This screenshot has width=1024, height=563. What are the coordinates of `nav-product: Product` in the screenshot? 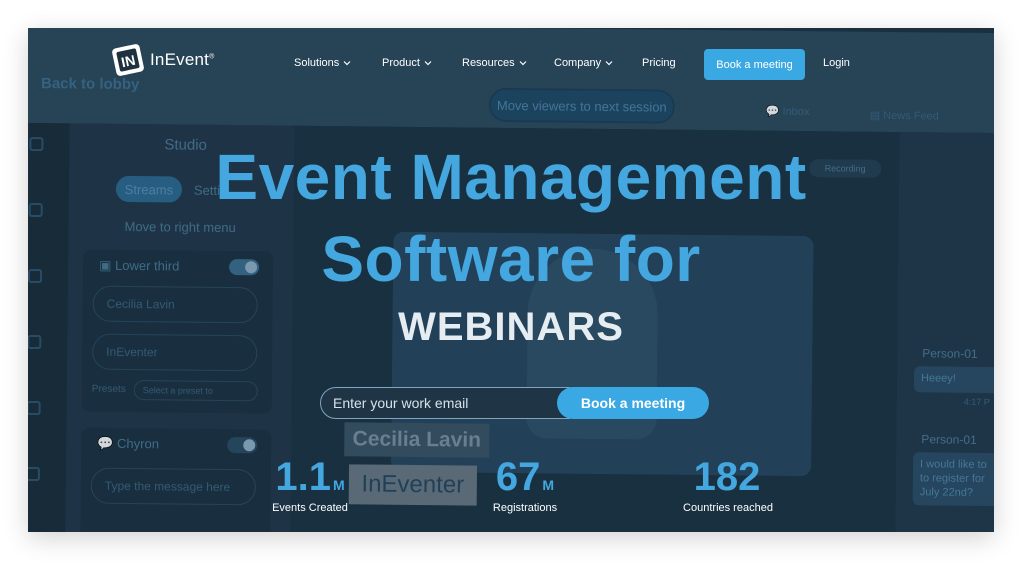 It's located at (407, 63).